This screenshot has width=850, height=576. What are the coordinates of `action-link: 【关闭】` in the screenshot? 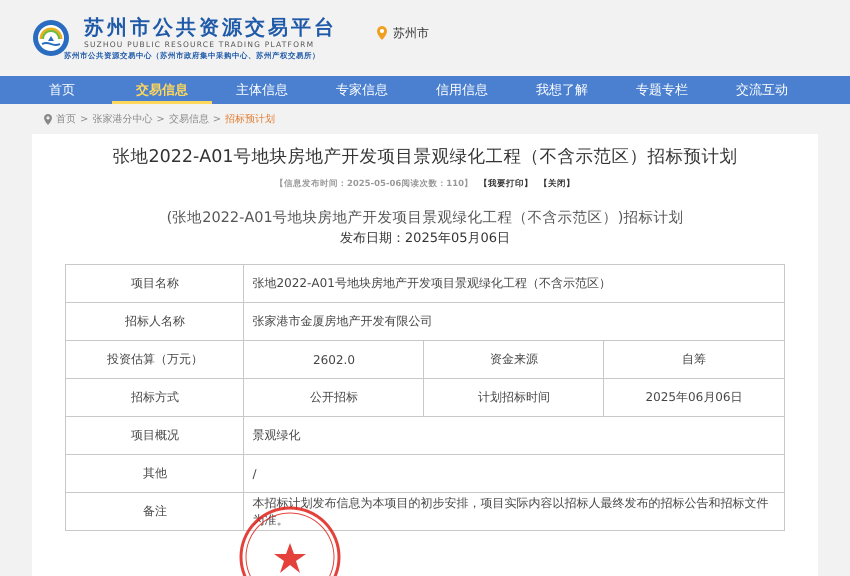 It's located at (557, 184).